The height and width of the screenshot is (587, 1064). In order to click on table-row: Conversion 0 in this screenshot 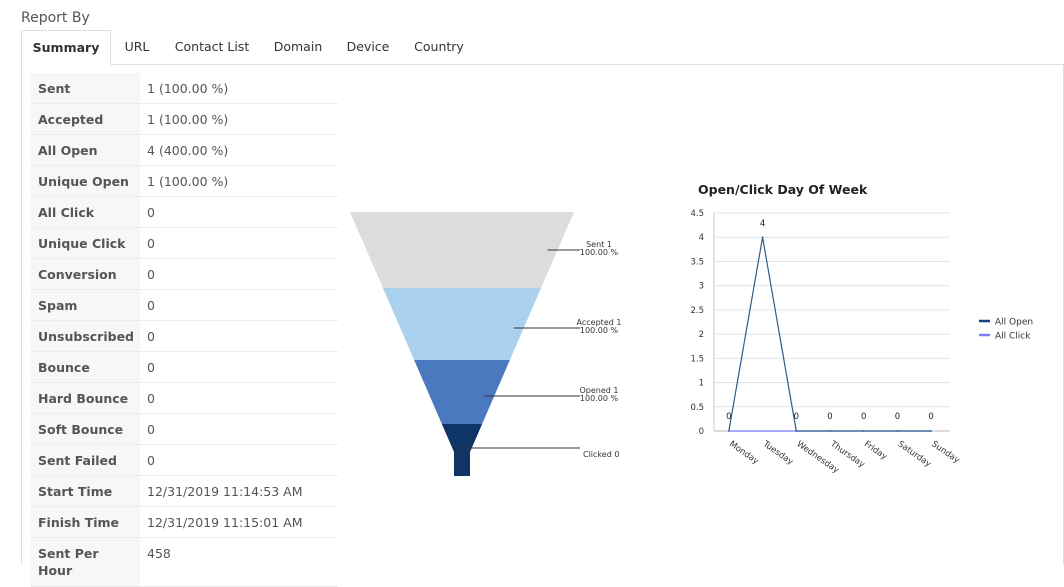, I will do `click(184, 274)`.